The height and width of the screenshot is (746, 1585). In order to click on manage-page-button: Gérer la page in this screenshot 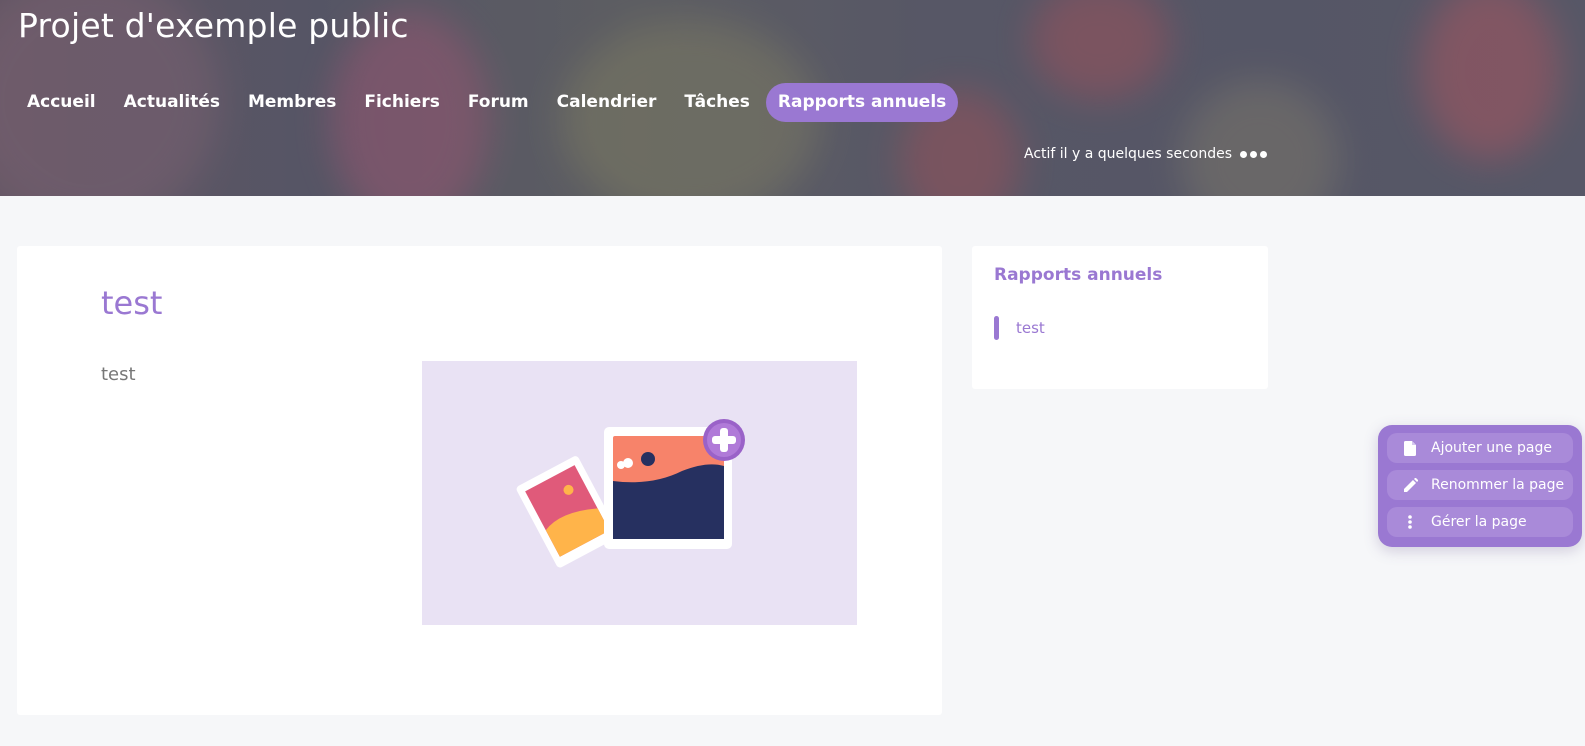, I will do `click(1480, 522)`.